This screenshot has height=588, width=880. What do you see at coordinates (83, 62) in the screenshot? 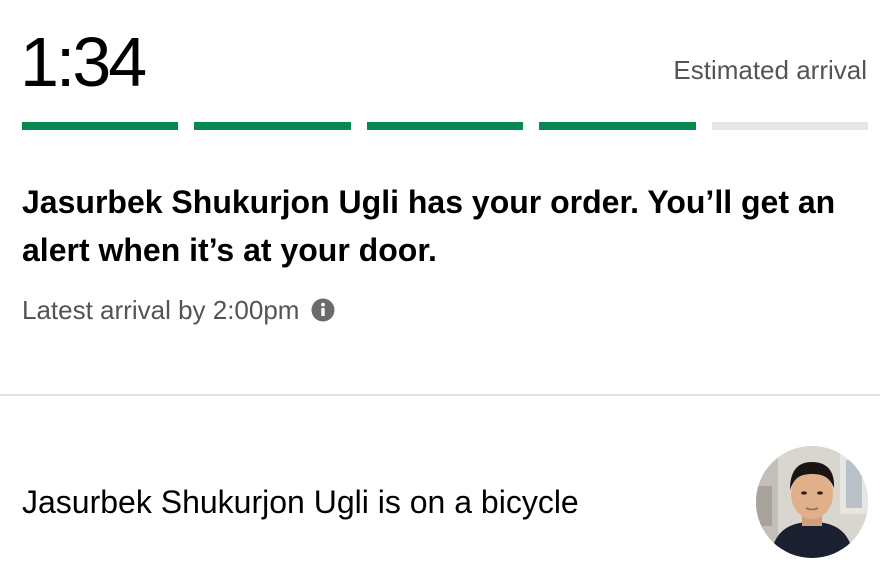
I see `eta-time: 1:34` at bounding box center [83, 62].